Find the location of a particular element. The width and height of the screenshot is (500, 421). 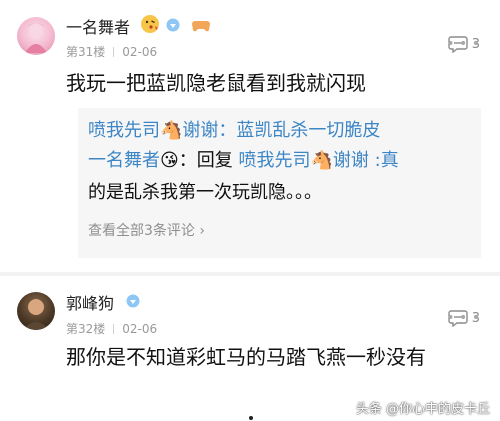

comment-meta: 第31楼 02-06 is located at coordinates (111, 51).